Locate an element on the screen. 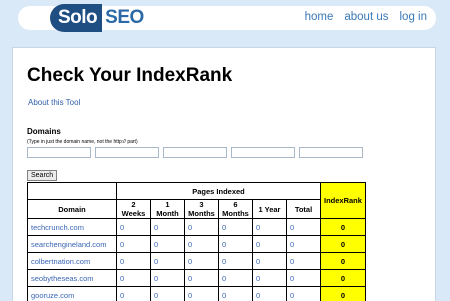 The height and width of the screenshot is (301, 450). period-header-total: Total is located at coordinates (304, 209).